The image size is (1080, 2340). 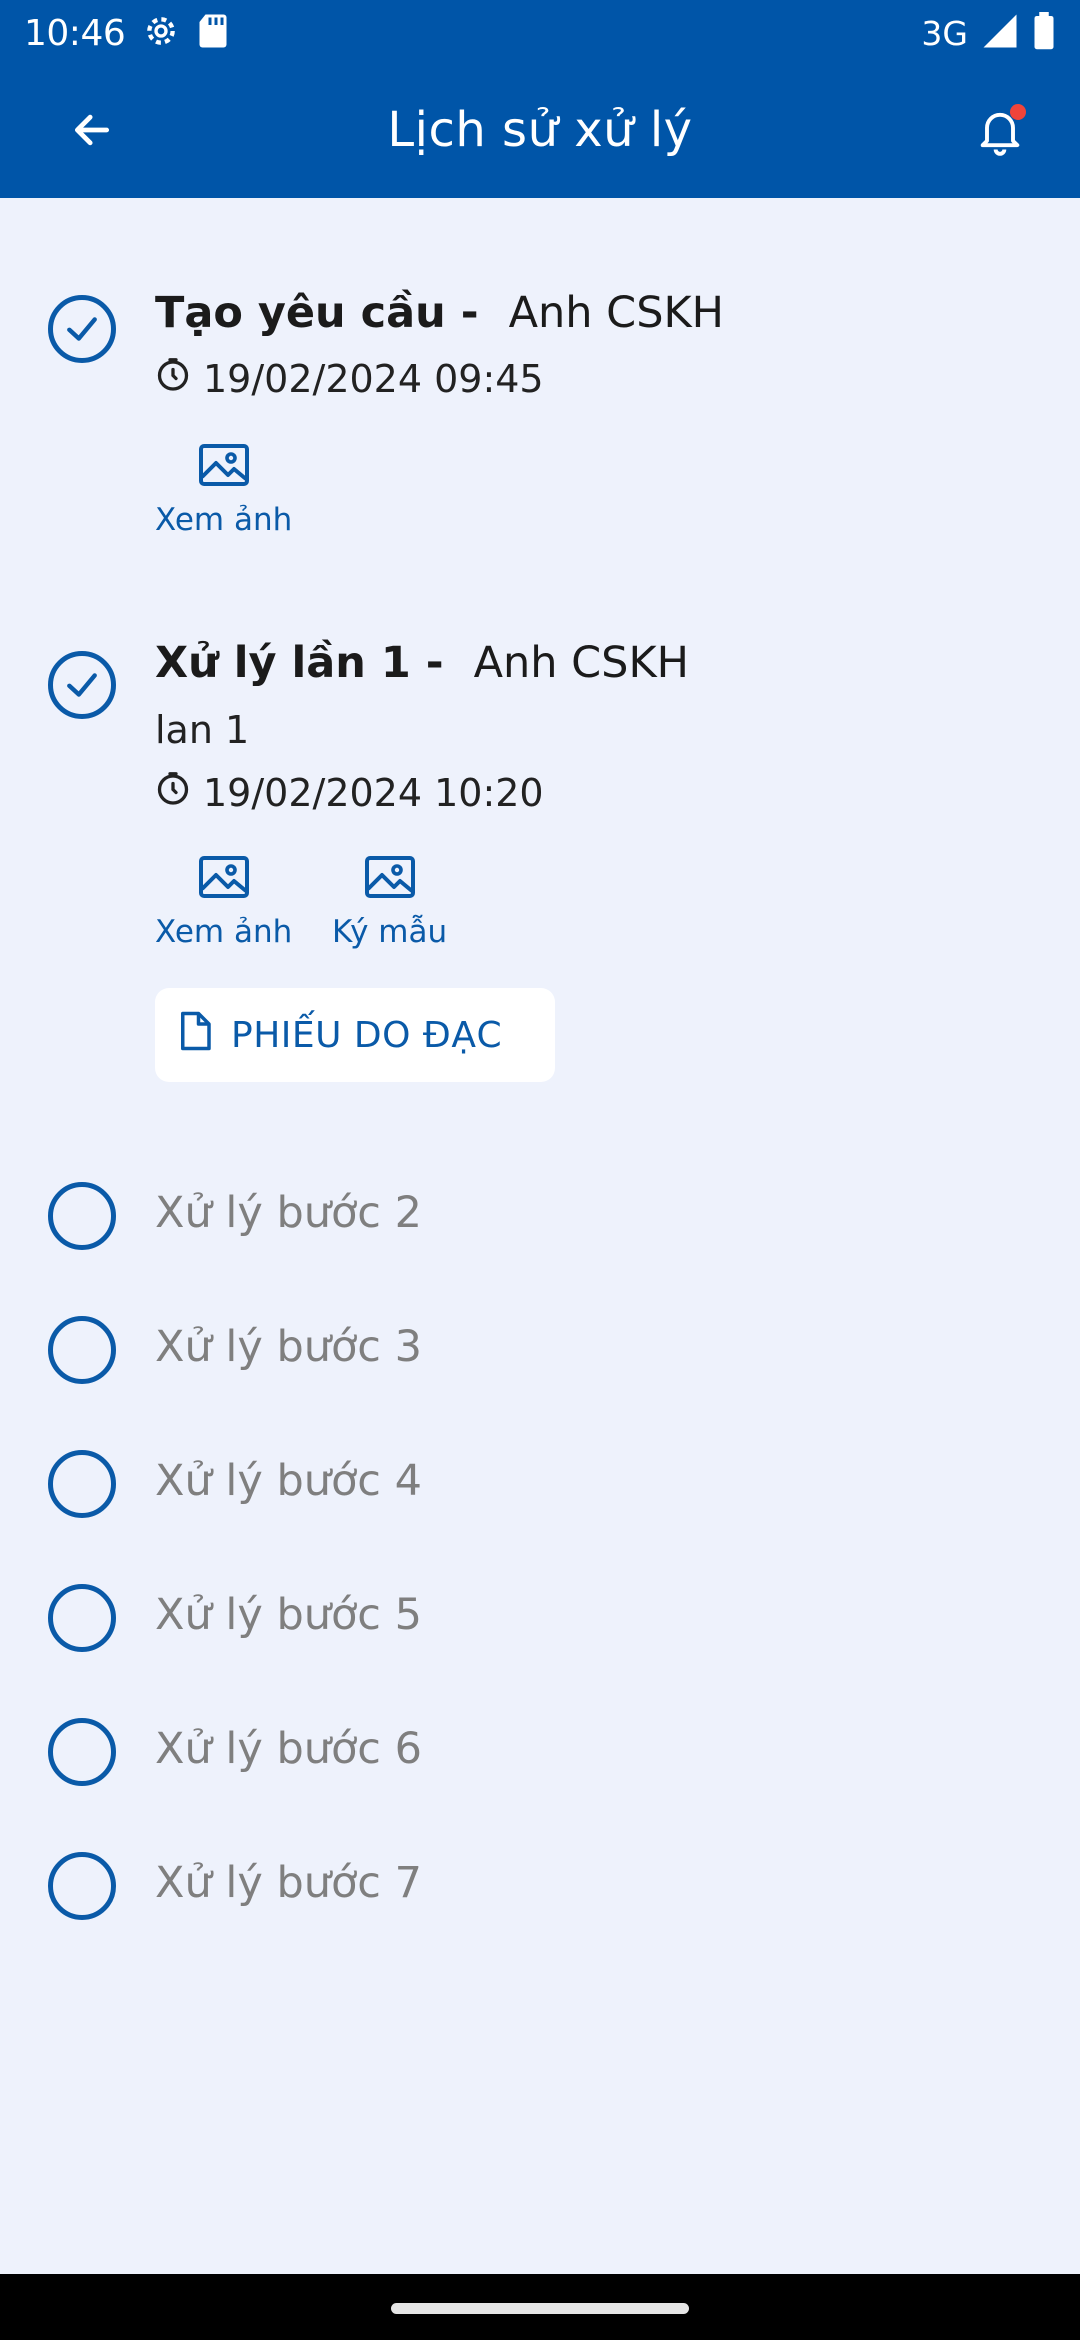 What do you see at coordinates (288, 1615) in the screenshot?
I see `pending-step-label: Xử lý bước 5` at bounding box center [288, 1615].